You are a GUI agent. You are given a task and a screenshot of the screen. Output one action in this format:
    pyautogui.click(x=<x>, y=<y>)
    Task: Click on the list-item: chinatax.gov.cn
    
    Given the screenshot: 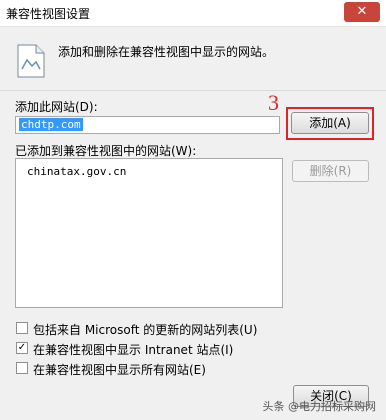 What is the action you would take?
    pyautogui.click(x=76, y=171)
    